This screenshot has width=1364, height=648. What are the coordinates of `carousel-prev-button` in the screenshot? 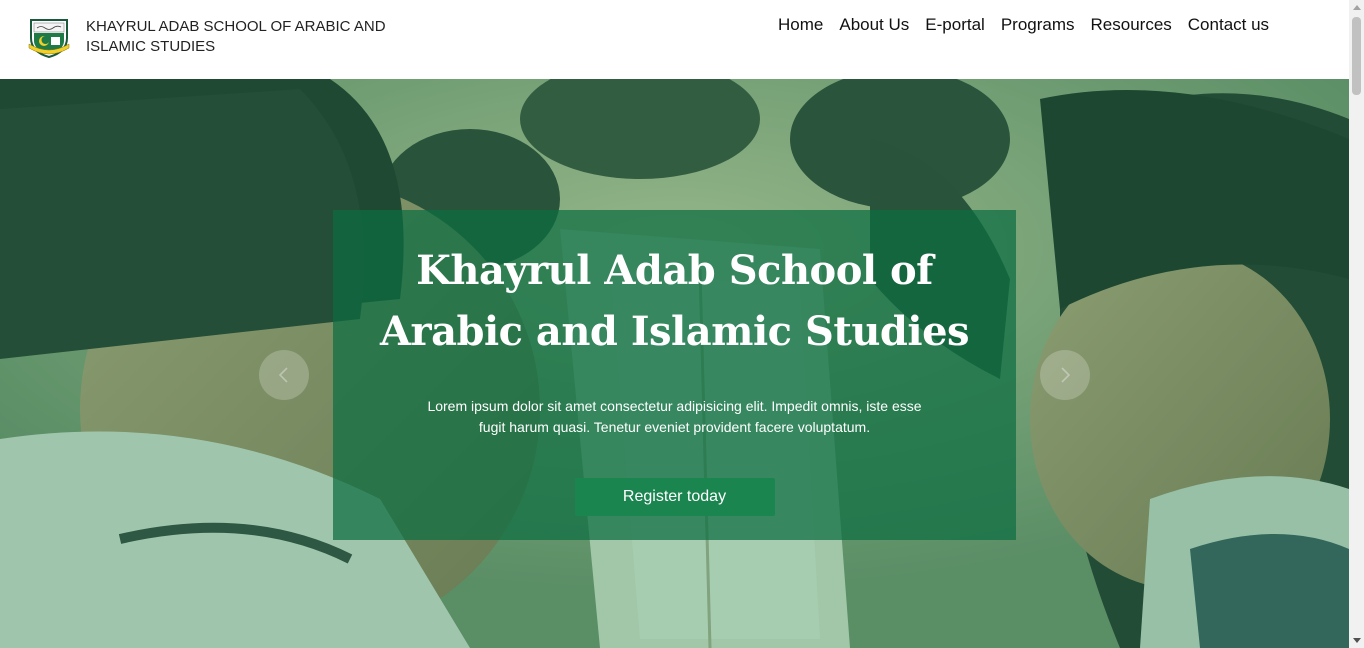 It's located at (284, 375).